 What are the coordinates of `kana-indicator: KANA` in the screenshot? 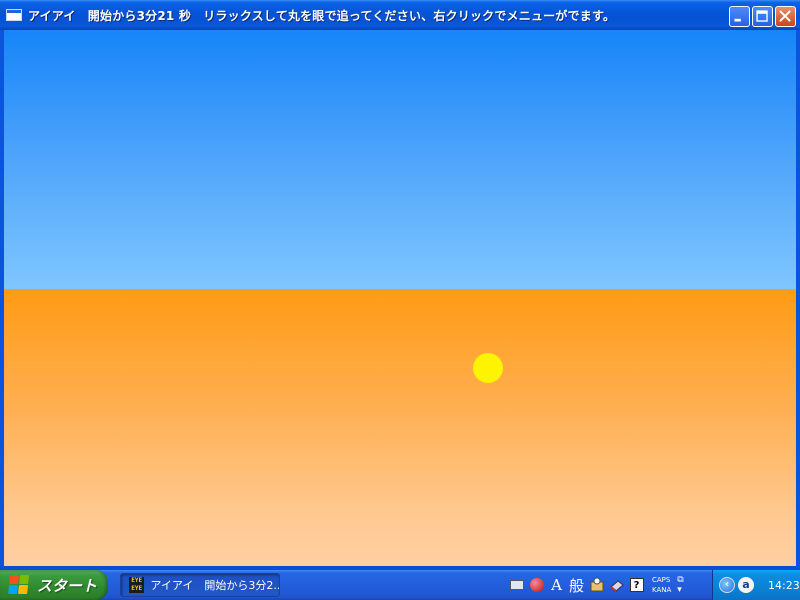 It's located at (662, 590).